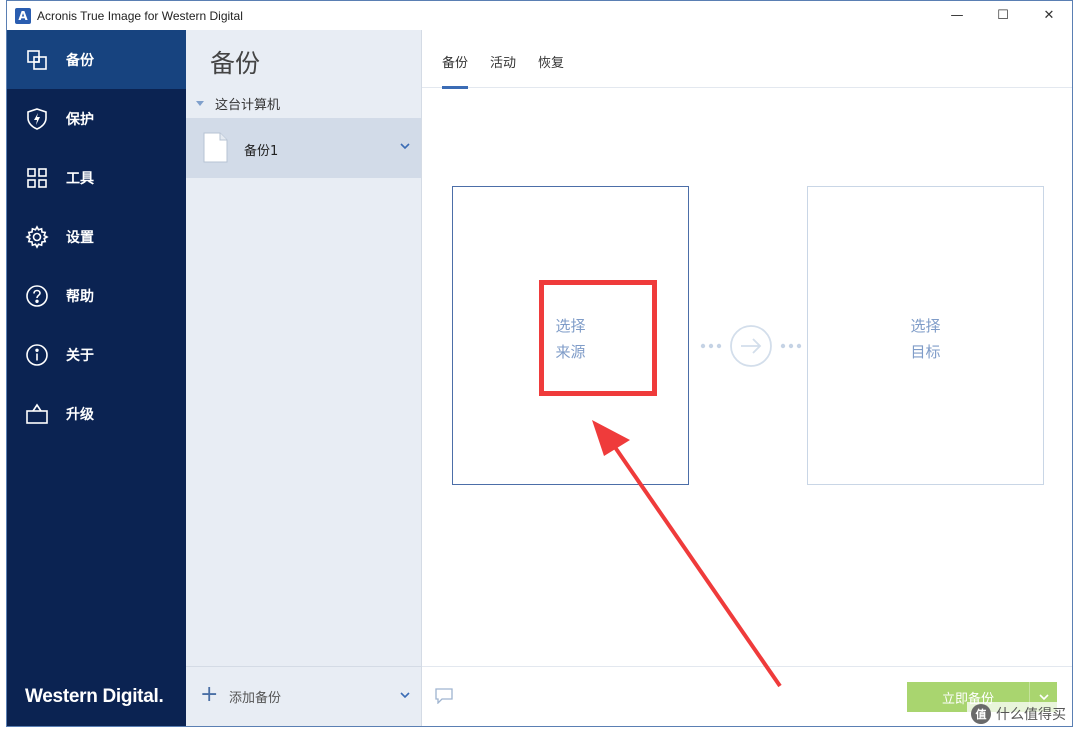 Image resolution: width=1080 pixels, height=734 pixels. Describe the element at coordinates (455, 70) in the screenshot. I see `tab-backup: 备份` at that location.